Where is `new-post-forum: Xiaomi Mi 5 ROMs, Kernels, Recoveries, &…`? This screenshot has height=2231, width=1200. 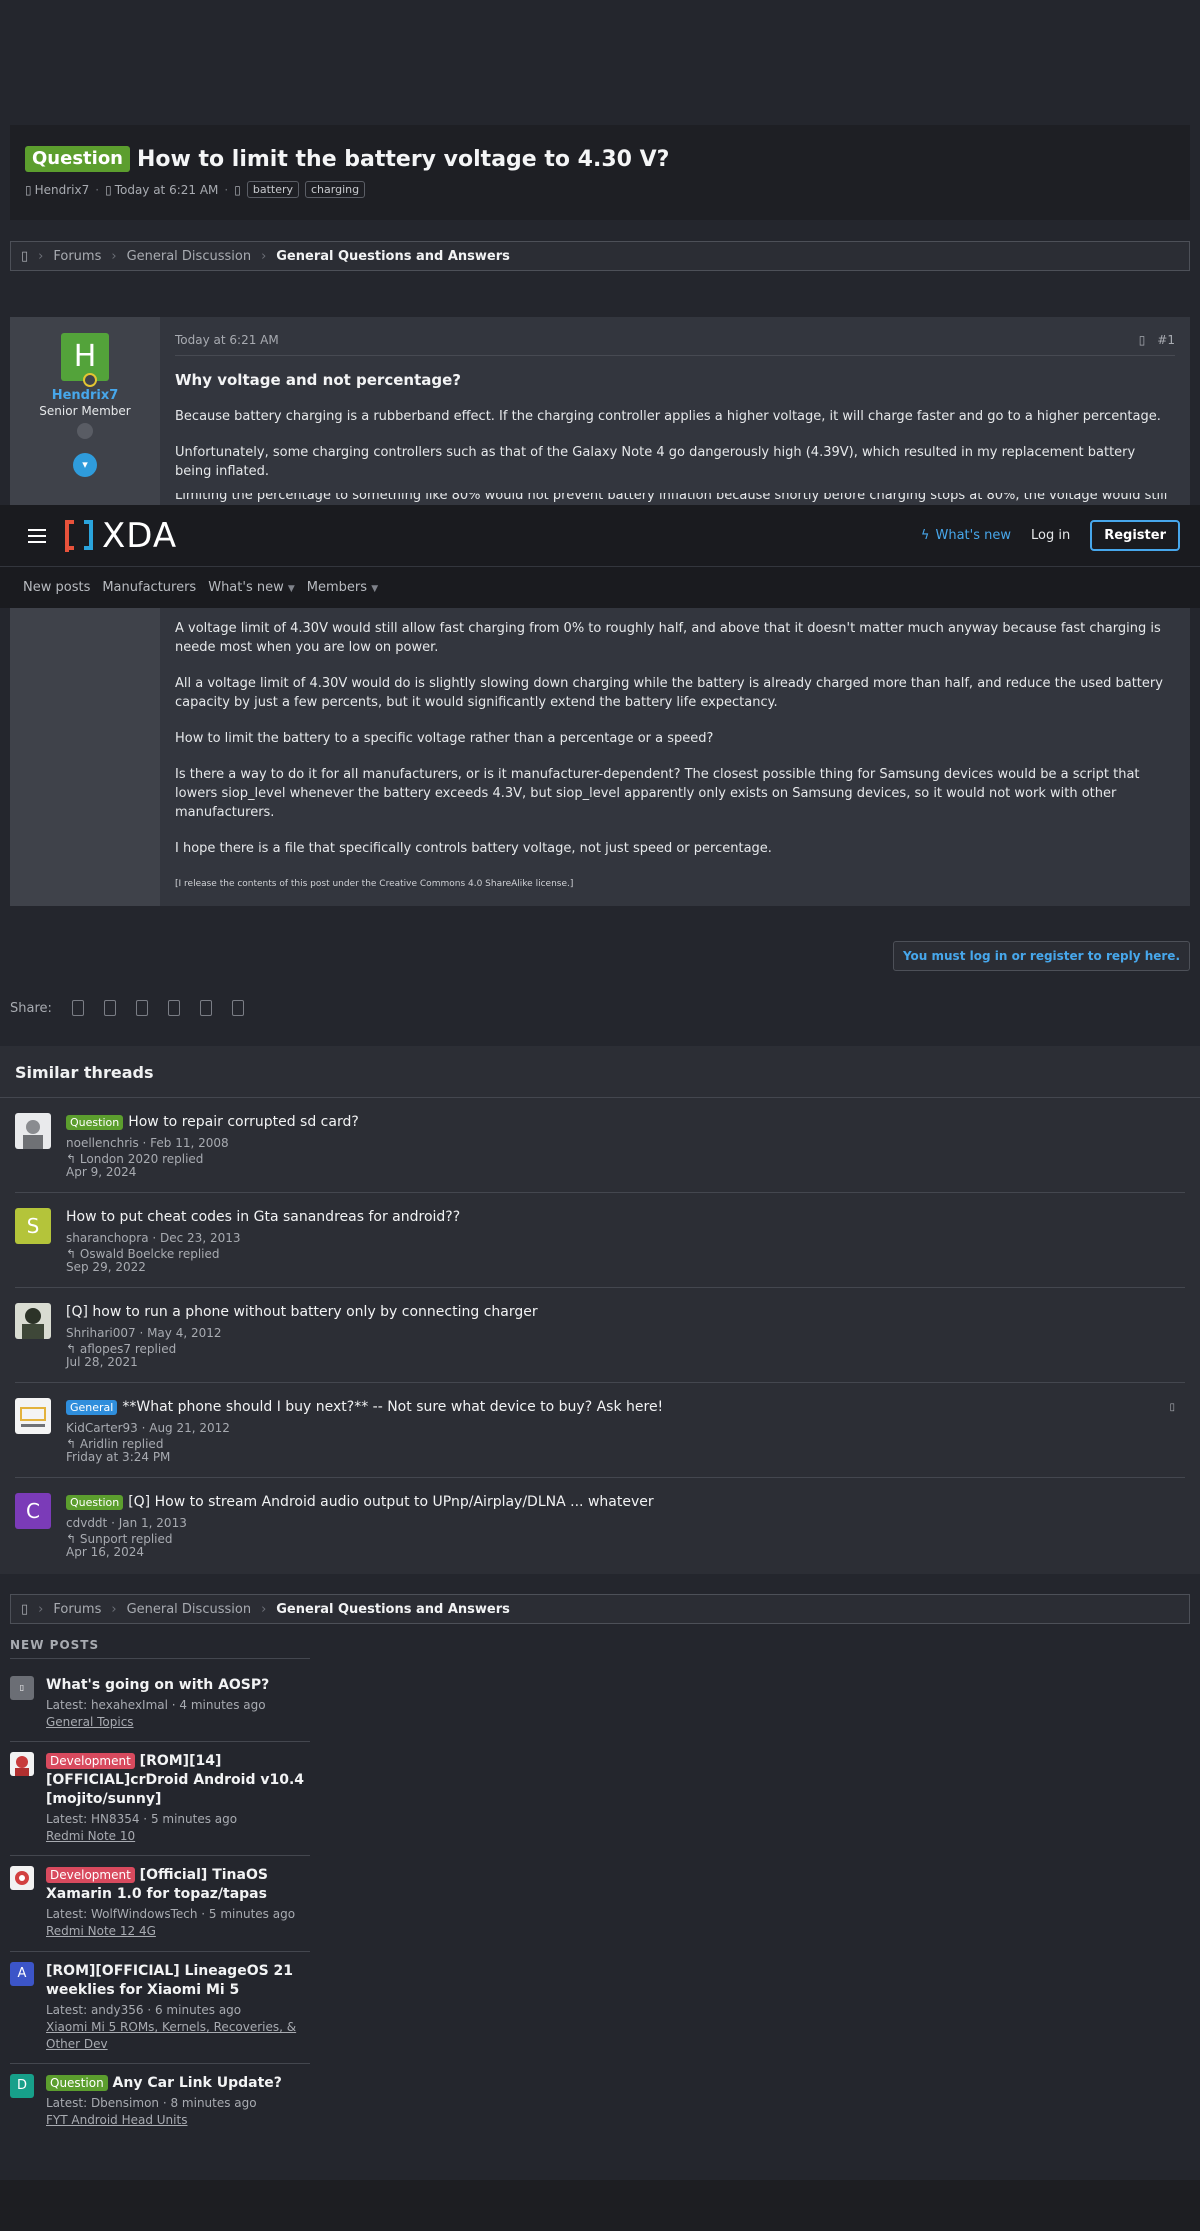
new-post-forum: Xiaomi Mi 5 ROMs, Kernels, Recoveries, &… is located at coordinates (178, 2036).